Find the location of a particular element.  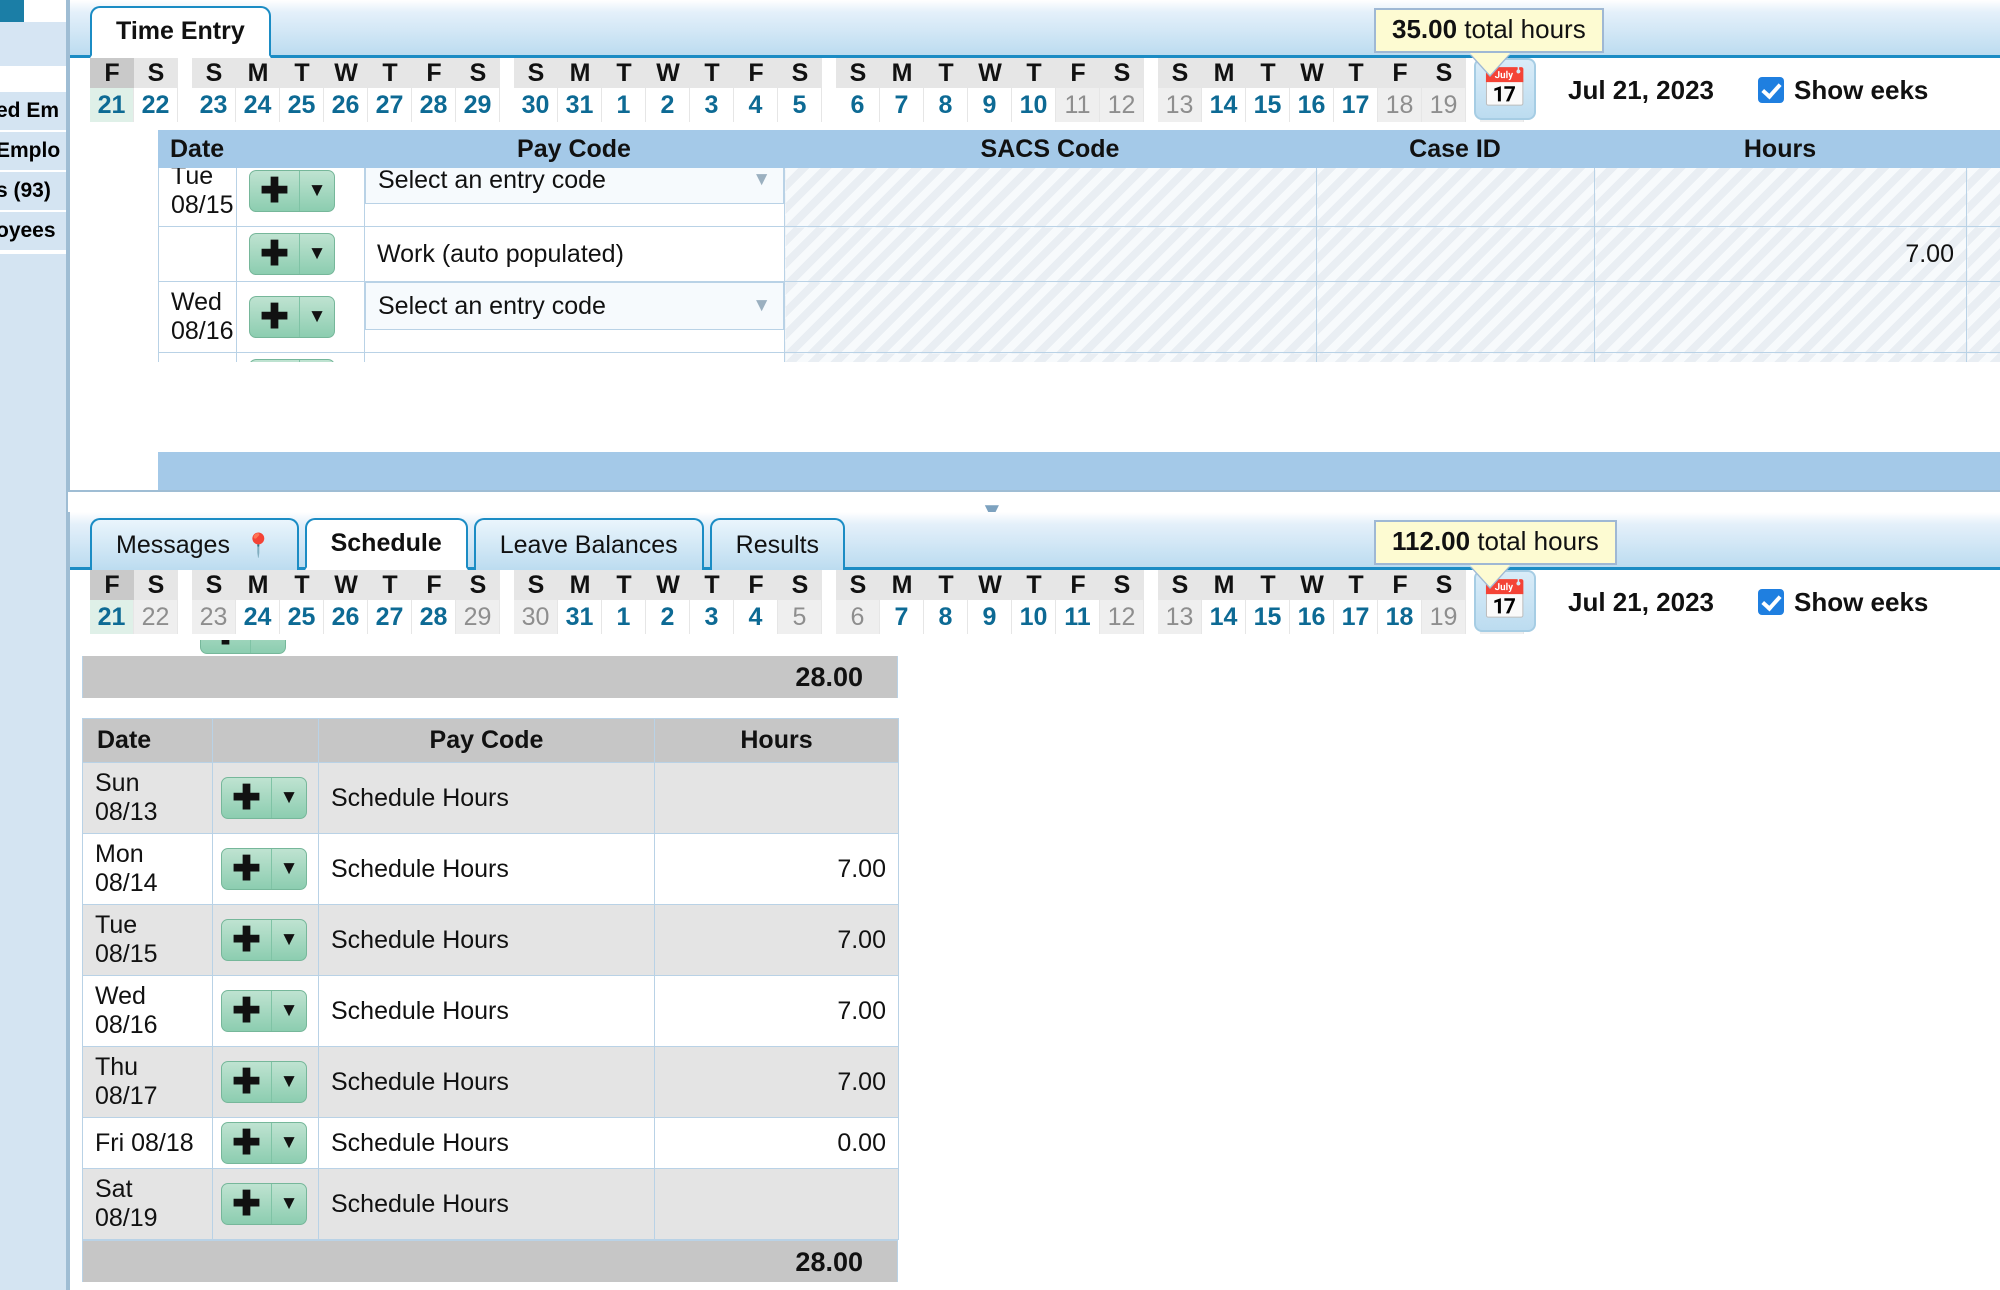

schedule_panel-day-17: T 17 is located at coordinates (1356, 602).